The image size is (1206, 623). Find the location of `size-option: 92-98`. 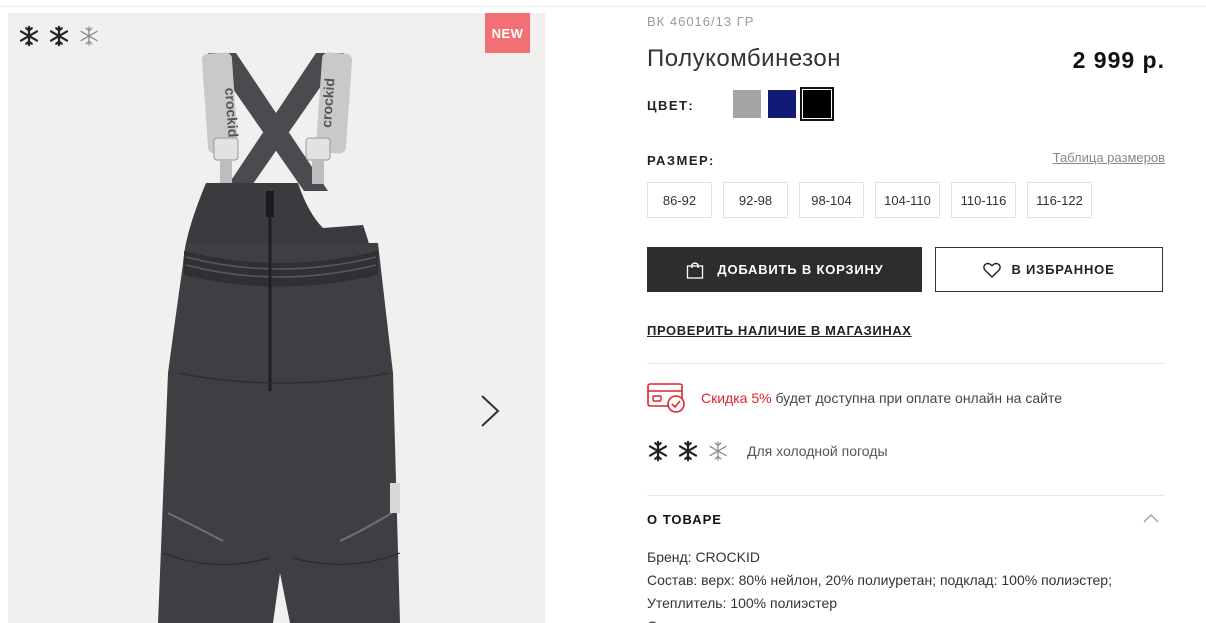

size-option: 92-98 is located at coordinates (755, 200).